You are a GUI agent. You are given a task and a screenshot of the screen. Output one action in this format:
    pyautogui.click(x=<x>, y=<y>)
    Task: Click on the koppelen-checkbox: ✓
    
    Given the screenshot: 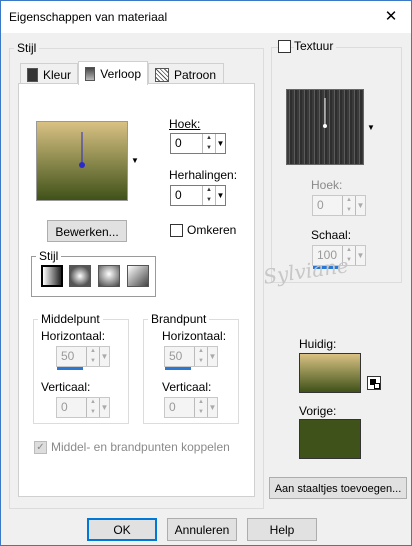 What is the action you would take?
    pyautogui.click(x=40, y=447)
    